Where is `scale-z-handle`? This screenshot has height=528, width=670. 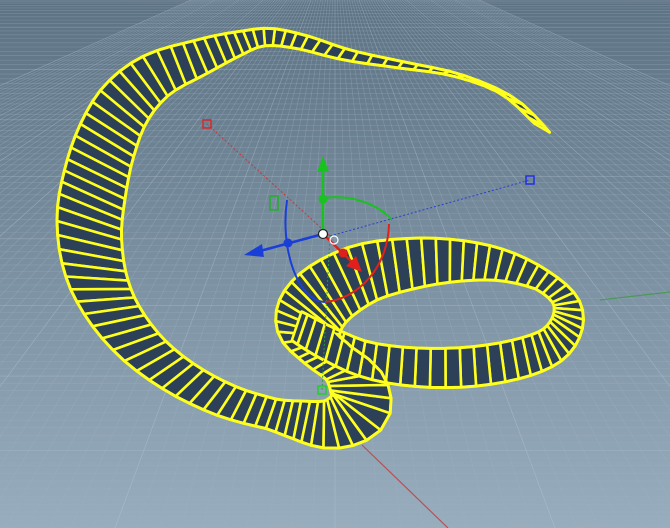
scale-z-handle is located at coordinates (288, 243).